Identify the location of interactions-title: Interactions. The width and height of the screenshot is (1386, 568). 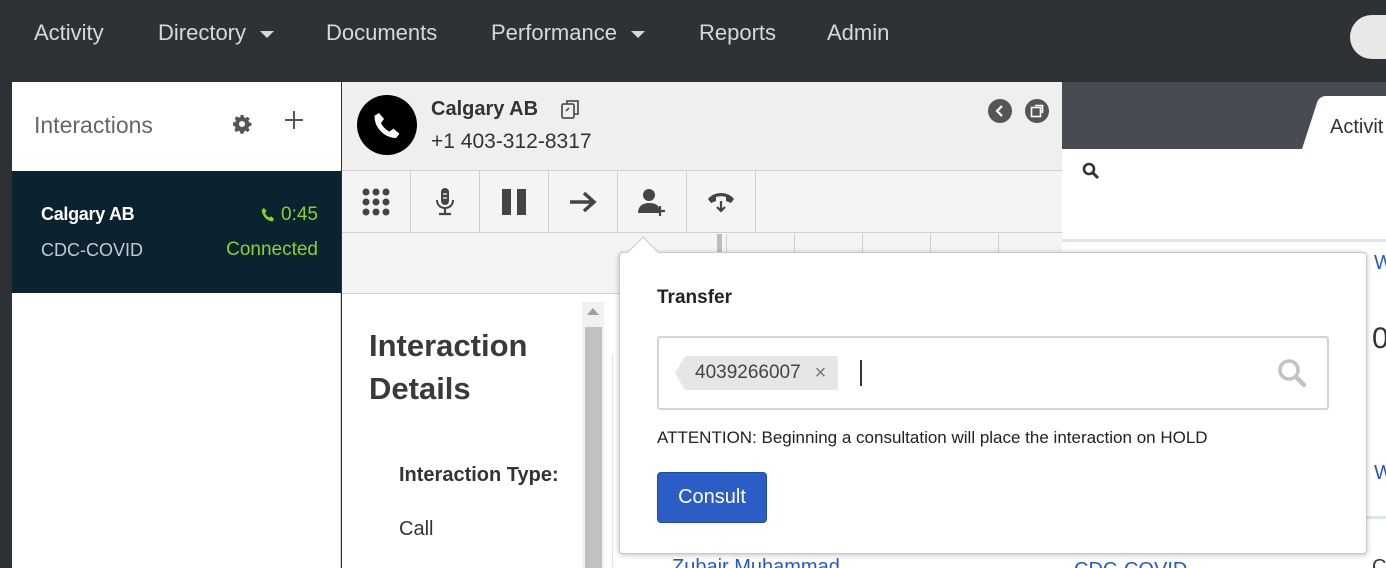
(93, 125).